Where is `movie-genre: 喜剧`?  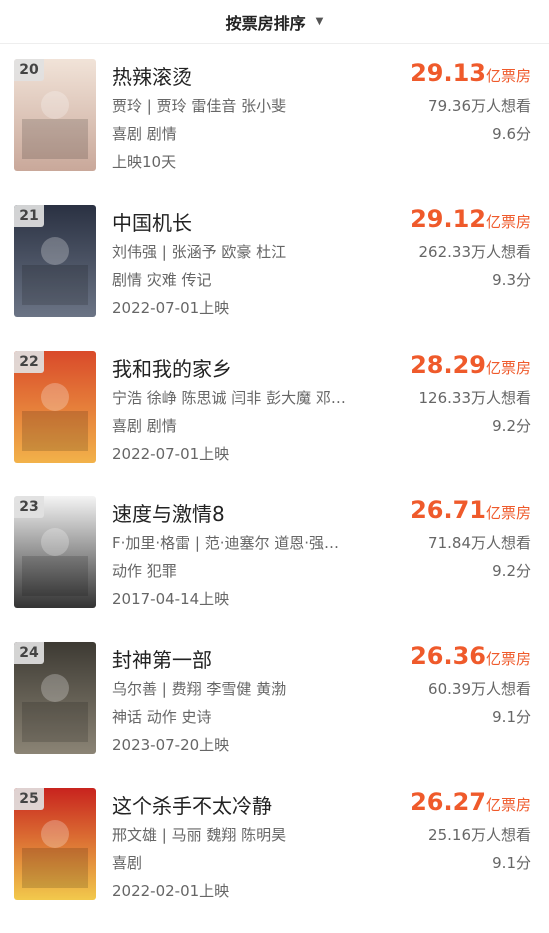 movie-genre: 喜剧 is located at coordinates (127, 863).